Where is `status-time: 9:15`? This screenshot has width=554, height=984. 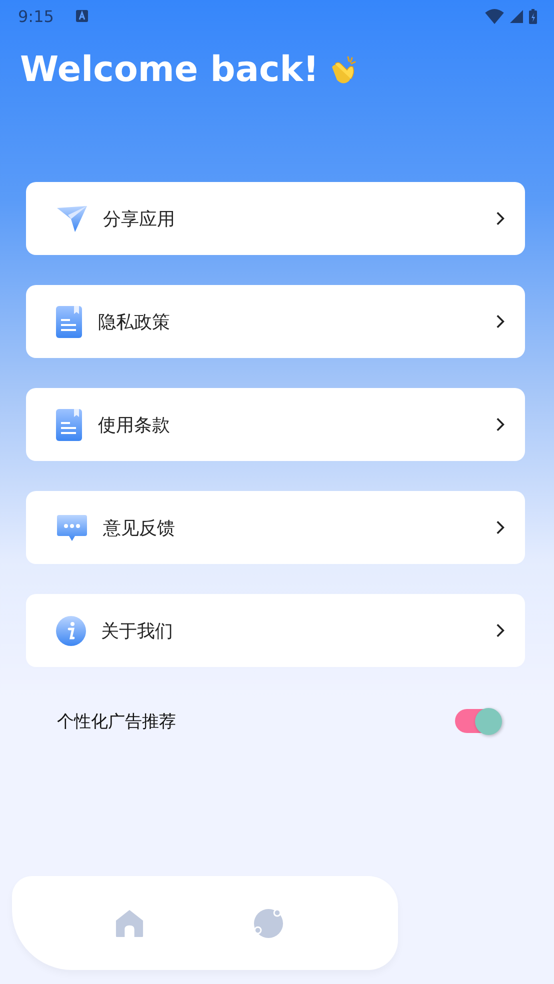 status-time: 9:15 is located at coordinates (36, 16).